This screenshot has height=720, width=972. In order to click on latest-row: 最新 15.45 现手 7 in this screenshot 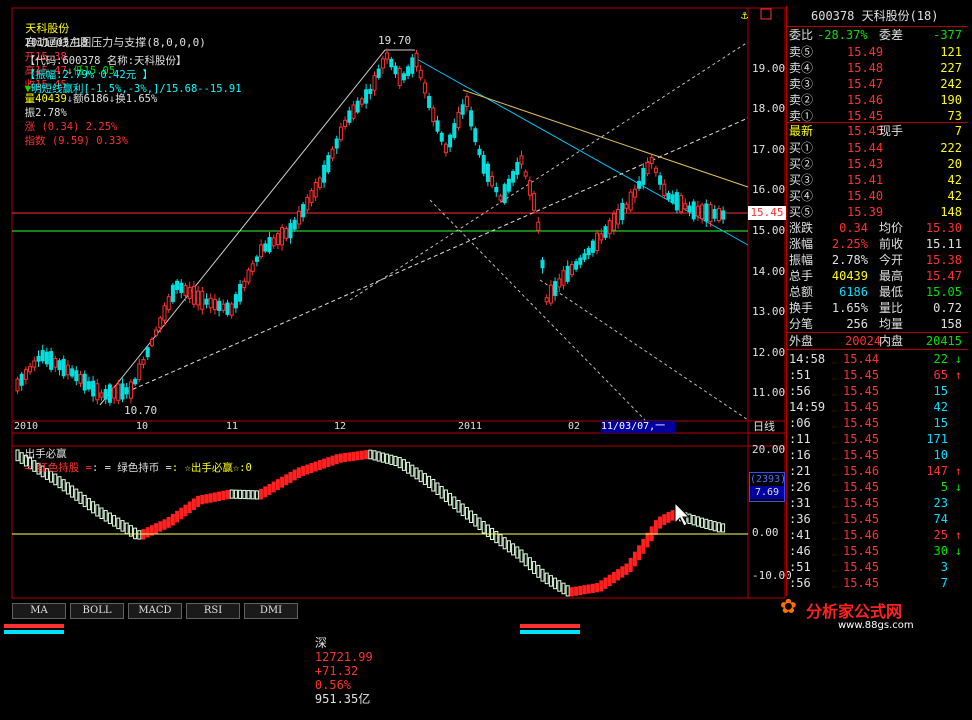, I will do `click(877, 130)`.